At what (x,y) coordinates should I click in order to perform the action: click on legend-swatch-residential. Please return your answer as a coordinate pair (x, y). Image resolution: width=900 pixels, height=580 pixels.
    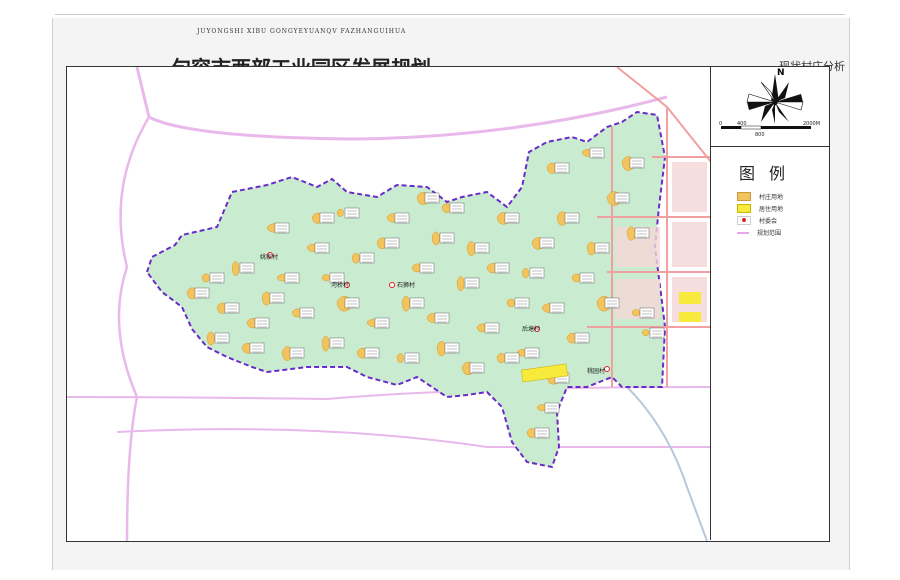
    Looking at the image, I should click on (744, 208).